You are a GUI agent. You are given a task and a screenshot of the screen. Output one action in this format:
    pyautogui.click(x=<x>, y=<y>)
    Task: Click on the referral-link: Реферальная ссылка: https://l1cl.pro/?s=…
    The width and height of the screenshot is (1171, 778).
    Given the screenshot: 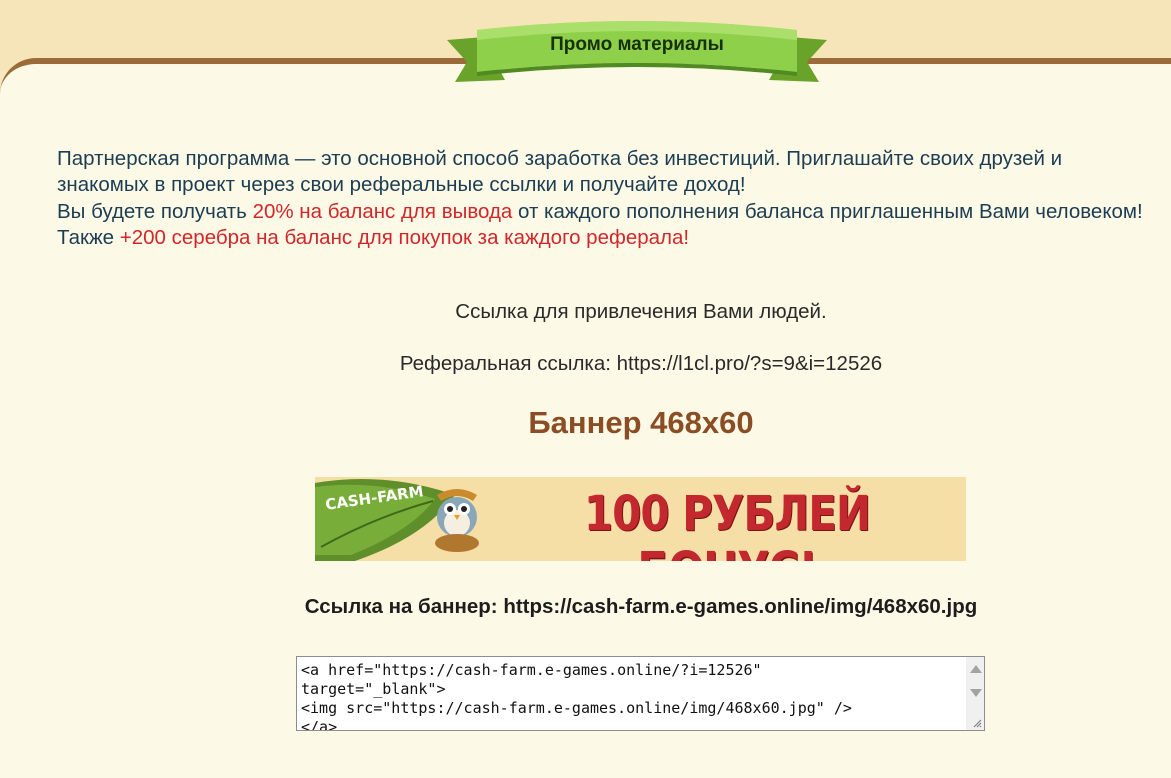 What is the action you would take?
    pyautogui.click(x=585, y=364)
    